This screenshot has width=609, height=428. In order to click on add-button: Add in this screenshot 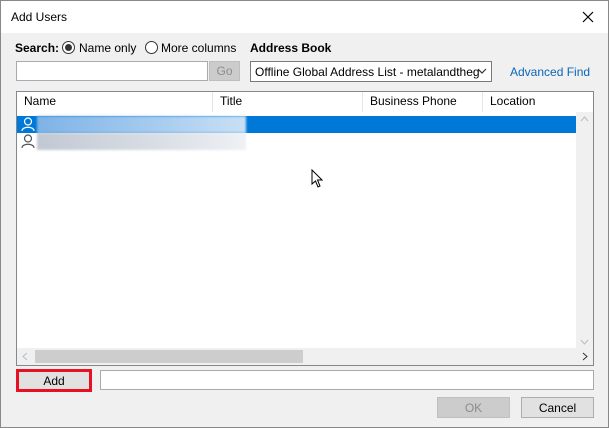, I will do `click(54, 380)`.